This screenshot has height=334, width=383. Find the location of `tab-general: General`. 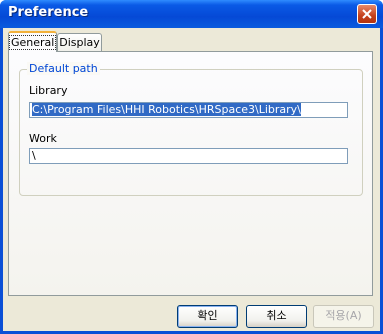

tab-general: General is located at coordinates (32, 41).